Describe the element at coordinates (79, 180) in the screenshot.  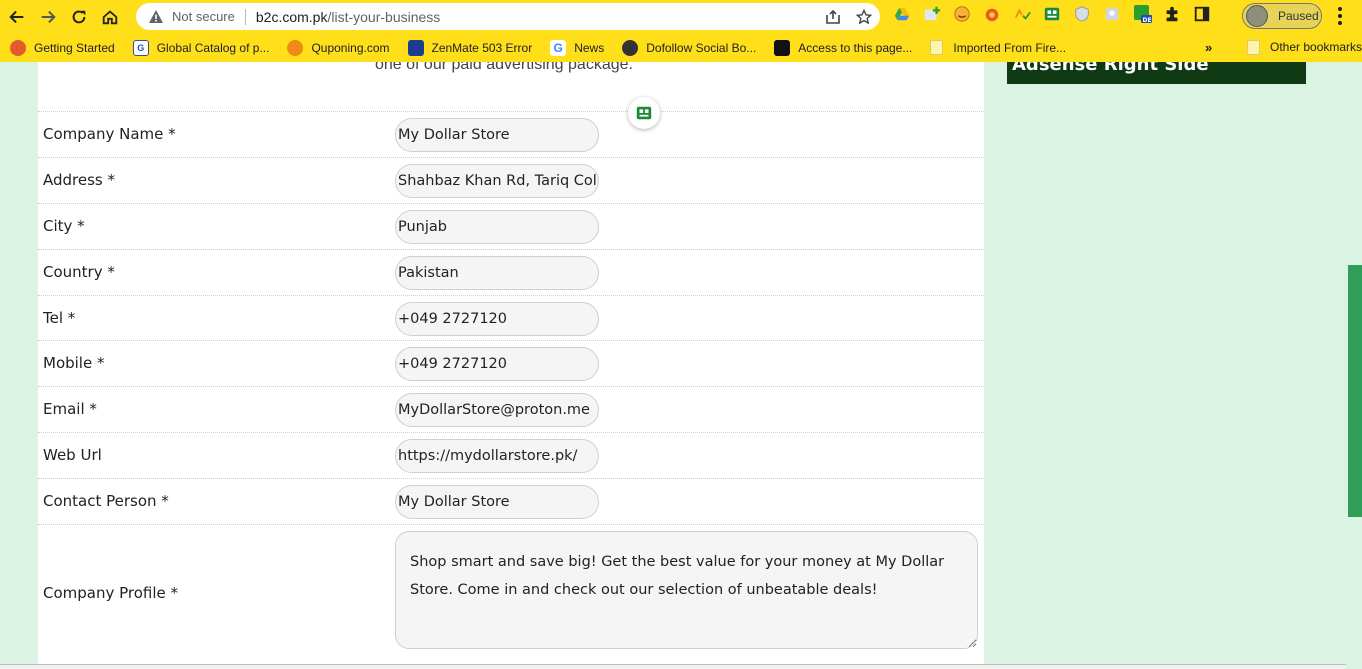
I see `address-label: Address *` at that location.